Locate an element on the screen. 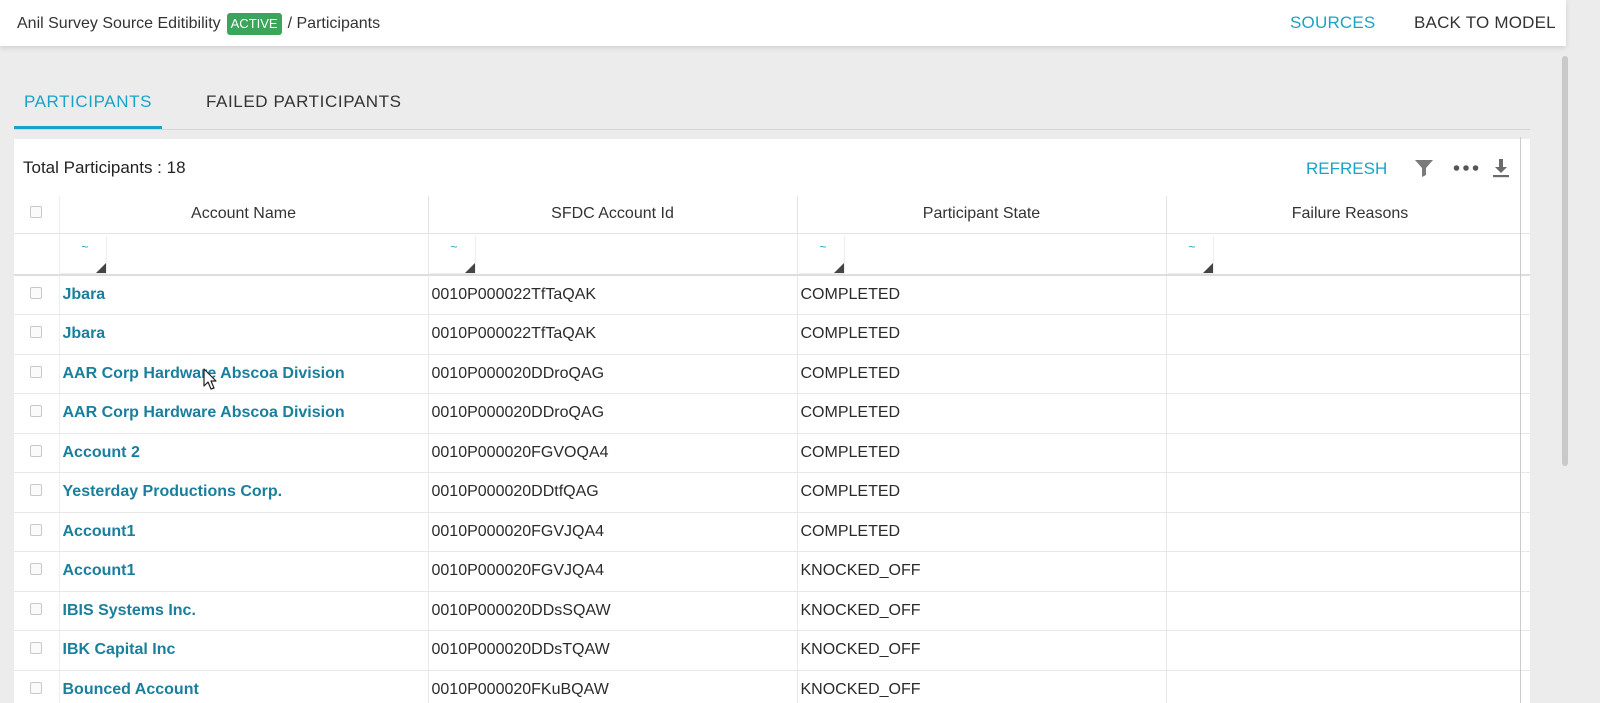 This screenshot has height=703, width=1600. account-name-link: IBIS Systems Inc. is located at coordinates (244, 611).